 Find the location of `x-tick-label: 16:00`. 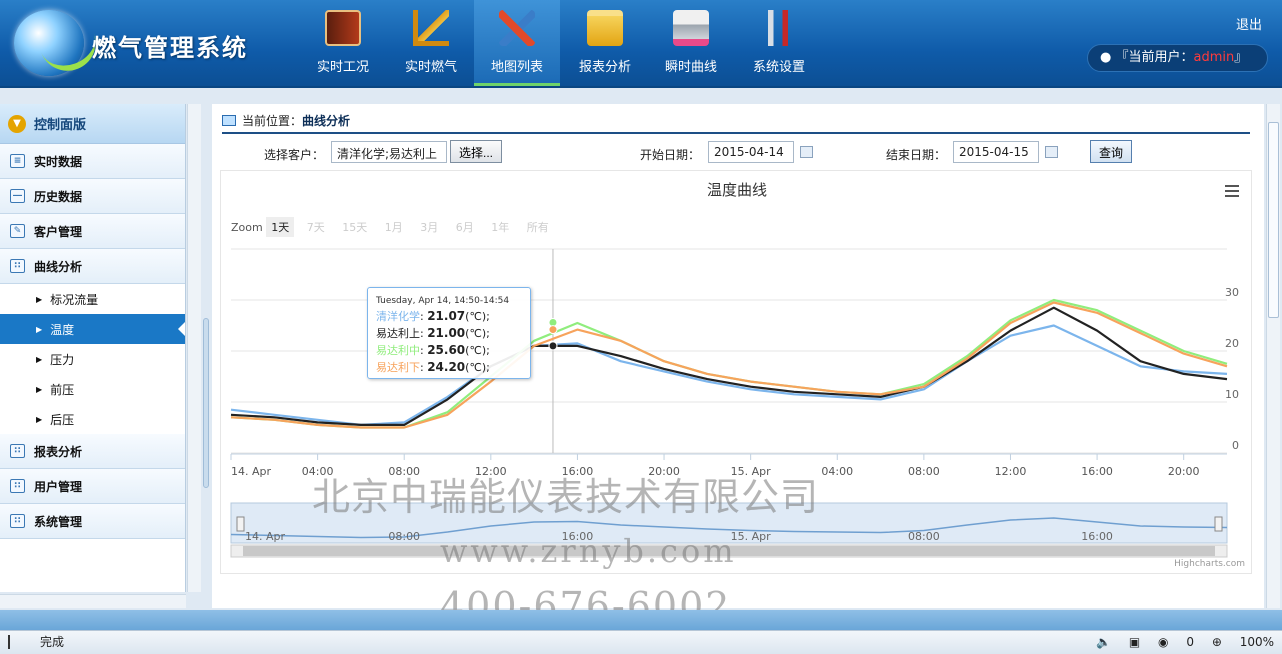

x-tick-label: 16:00 is located at coordinates (1097, 471).